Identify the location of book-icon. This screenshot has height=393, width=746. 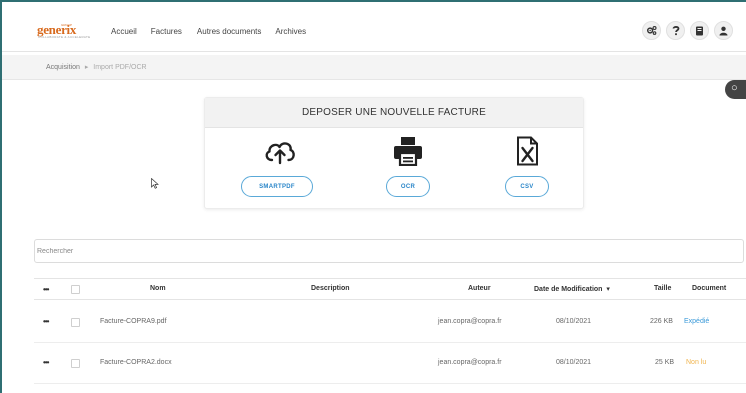
(699, 30).